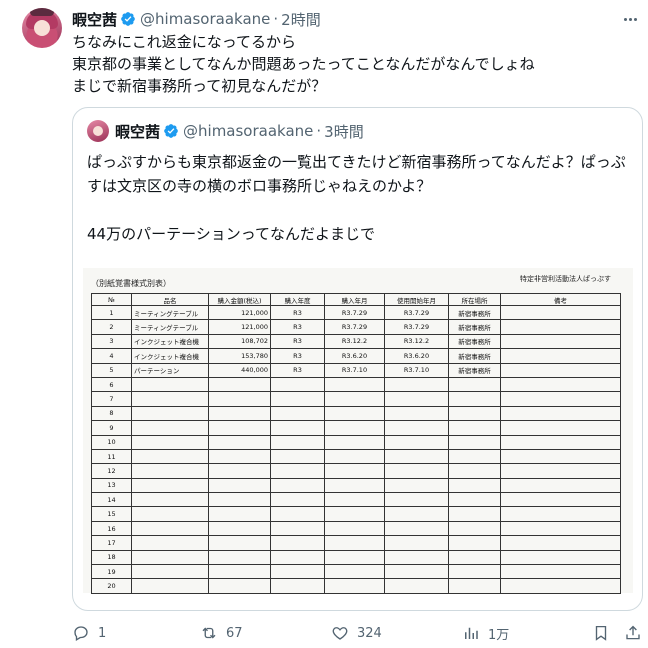  What do you see at coordinates (111, 514) in the screenshot?
I see `table-cell: 15` at bounding box center [111, 514].